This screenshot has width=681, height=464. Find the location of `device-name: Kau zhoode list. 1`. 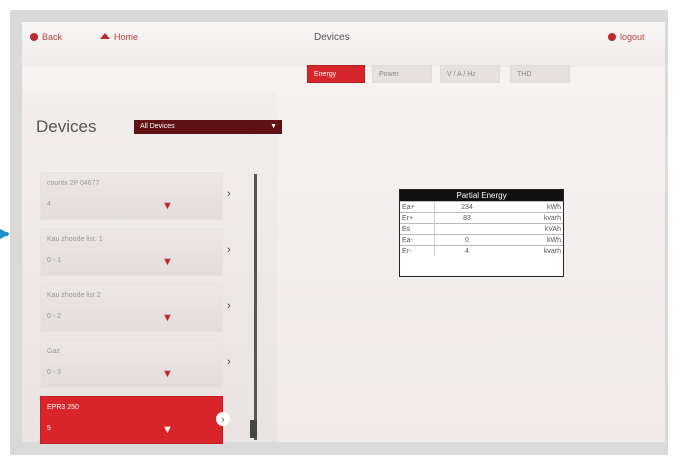

device-name: Kau zhoode list. 1 is located at coordinates (75, 239).